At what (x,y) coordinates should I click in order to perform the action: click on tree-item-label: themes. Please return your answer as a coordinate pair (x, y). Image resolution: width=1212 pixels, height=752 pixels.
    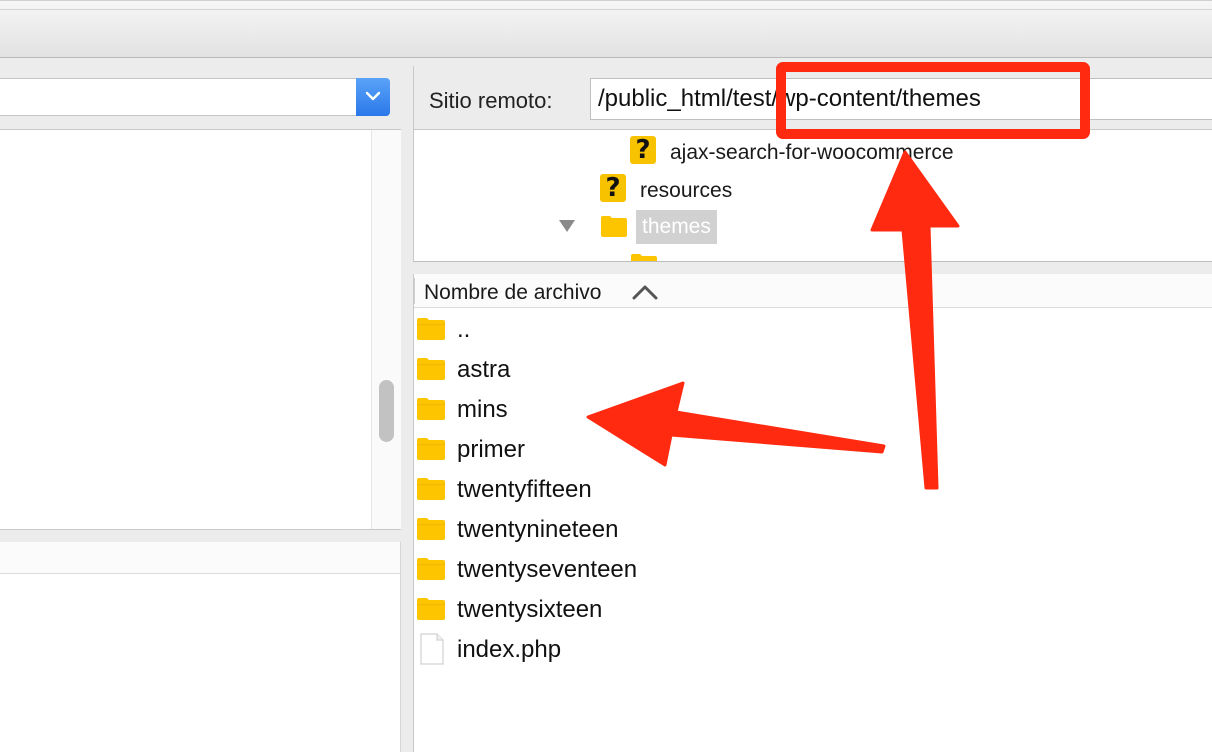
    Looking at the image, I should click on (676, 227).